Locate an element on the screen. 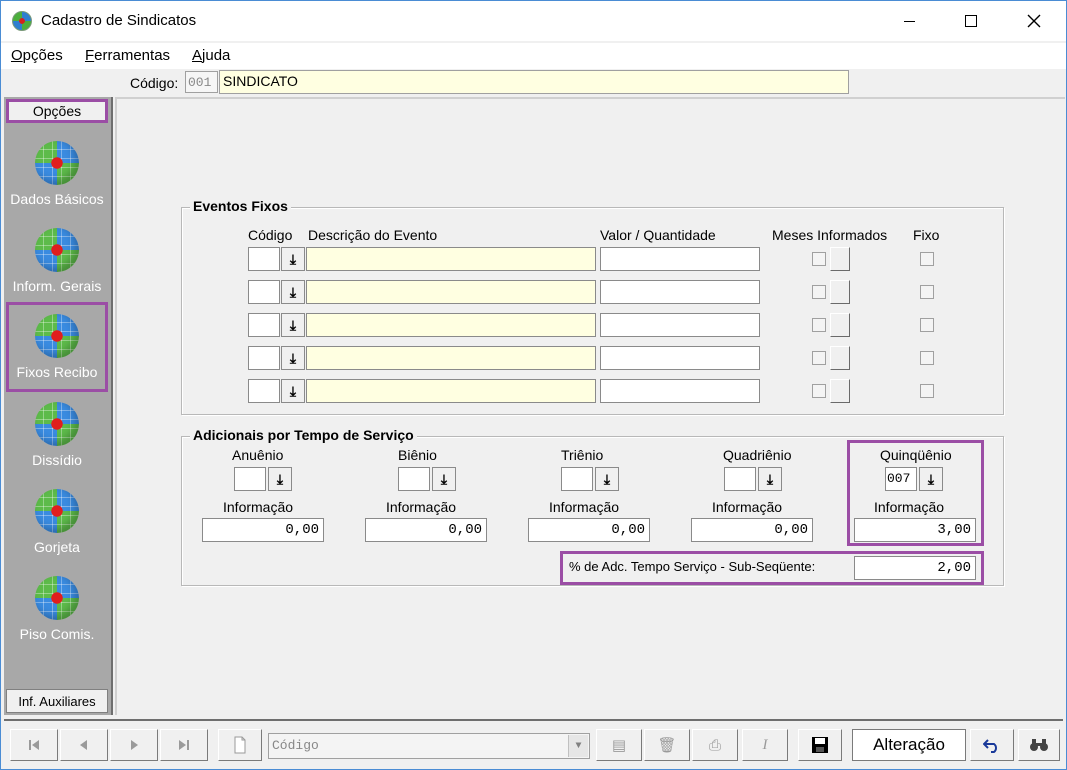  menu-opcoes: Opções is located at coordinates (37, 55).